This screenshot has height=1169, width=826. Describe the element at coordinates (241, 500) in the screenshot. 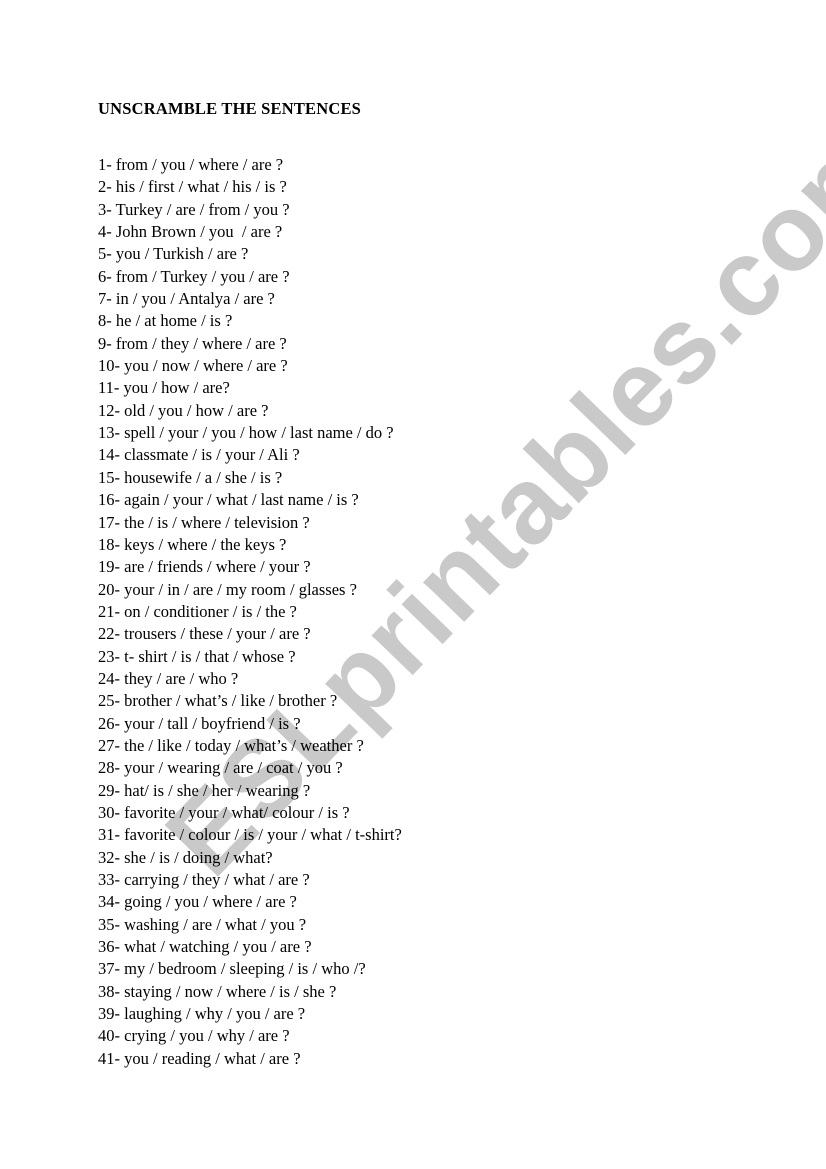

I see `item-text: again / your / what / last name / is ?` at that location.